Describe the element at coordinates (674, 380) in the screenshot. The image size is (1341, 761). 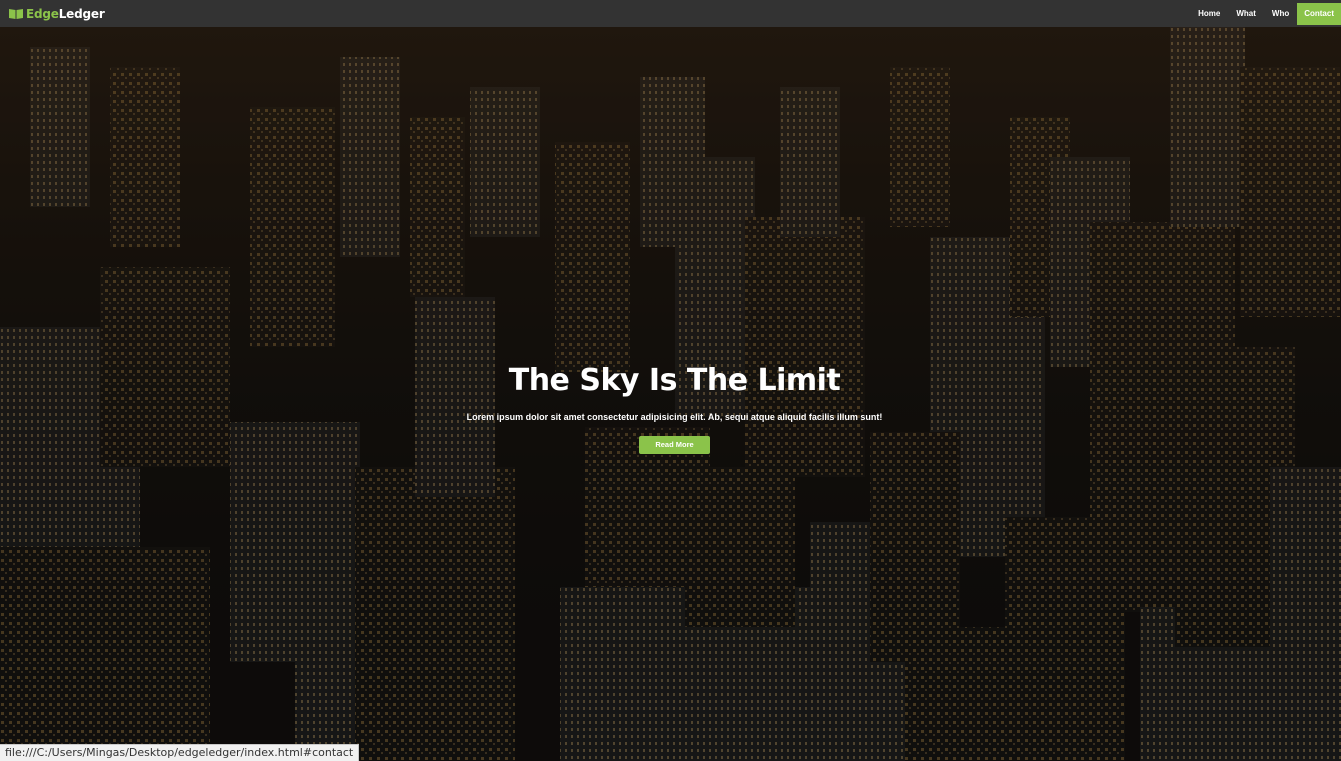
I see `hero-title: The Sky Is The Limit` at that location.